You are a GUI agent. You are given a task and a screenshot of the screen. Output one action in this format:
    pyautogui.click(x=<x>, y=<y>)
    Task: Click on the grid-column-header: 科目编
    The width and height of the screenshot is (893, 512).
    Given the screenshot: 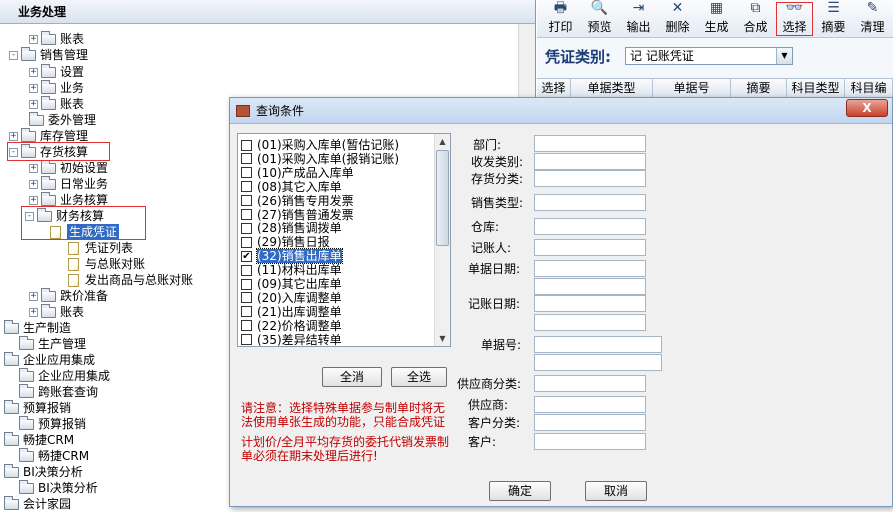 What is the action you would take?
    pyautogui.click(x=869, y=88)
    